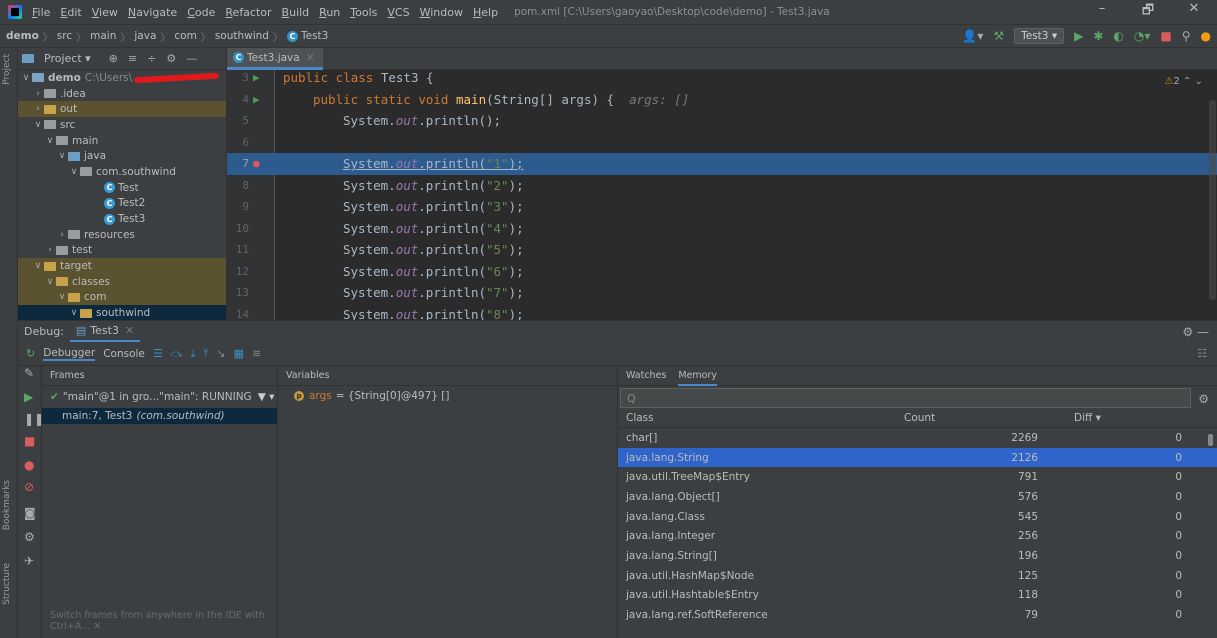 The image size is (1217, 638). I want to click on layout-icon: ☷, so click(1202, 353).